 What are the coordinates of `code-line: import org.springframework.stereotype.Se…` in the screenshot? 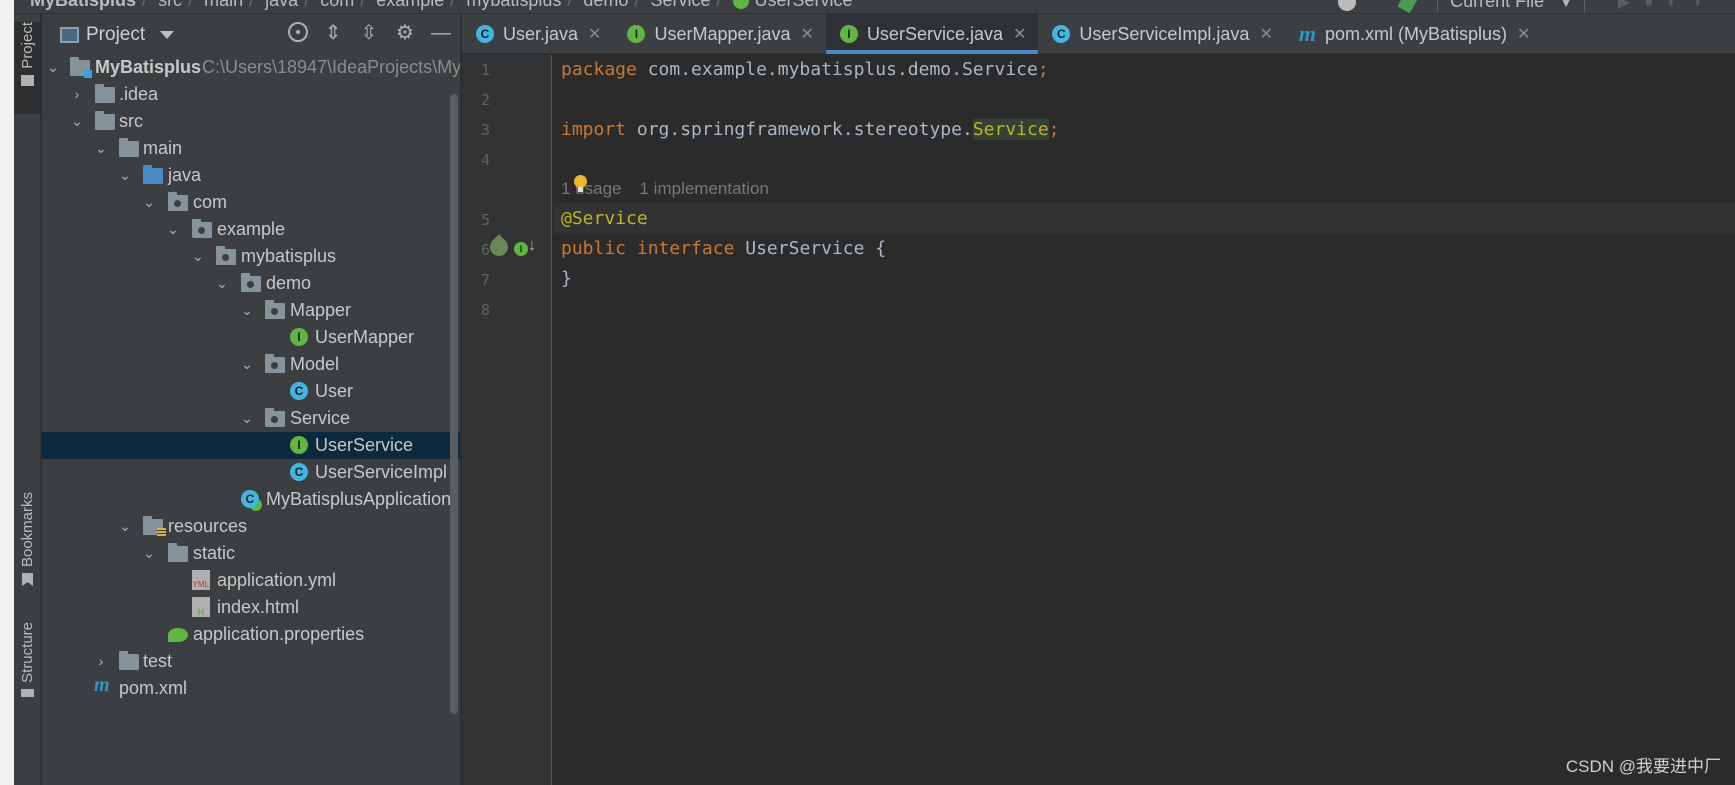 It's located at (810, 129).